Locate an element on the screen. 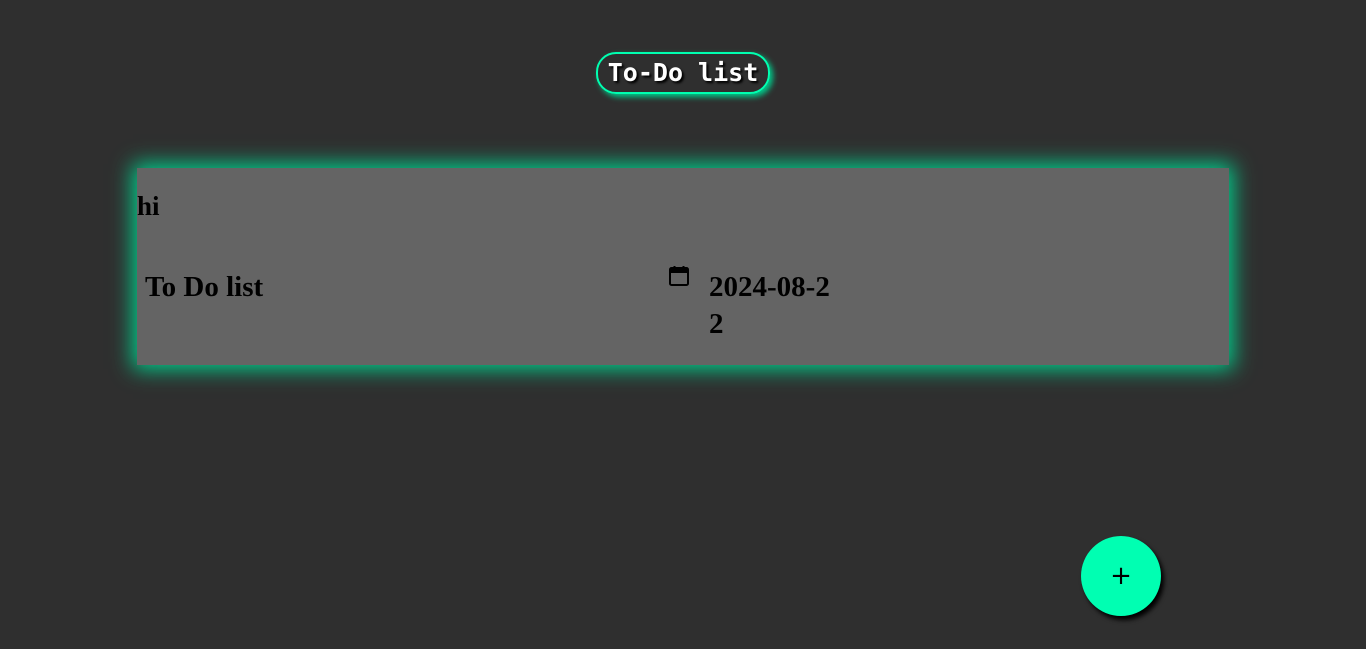 Image resolution: width=1366 pixels, height=649 pixels. page-title: To-Do list is located at coordinates (683, 73).